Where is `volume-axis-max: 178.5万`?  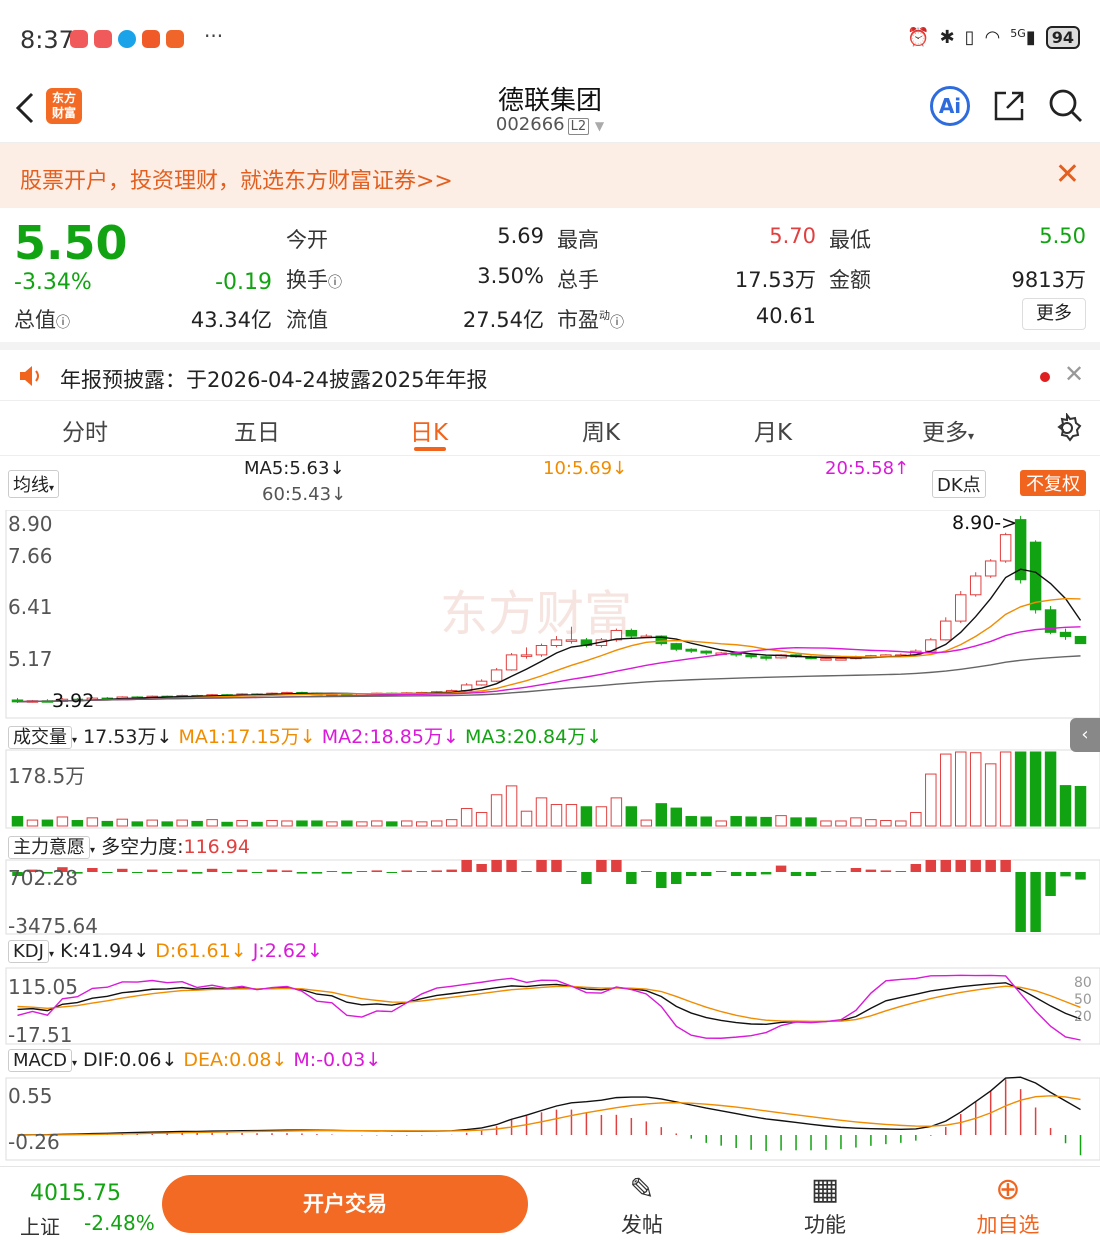
volume-axis-max: 178.5万 is located at coordinates (47, 776).